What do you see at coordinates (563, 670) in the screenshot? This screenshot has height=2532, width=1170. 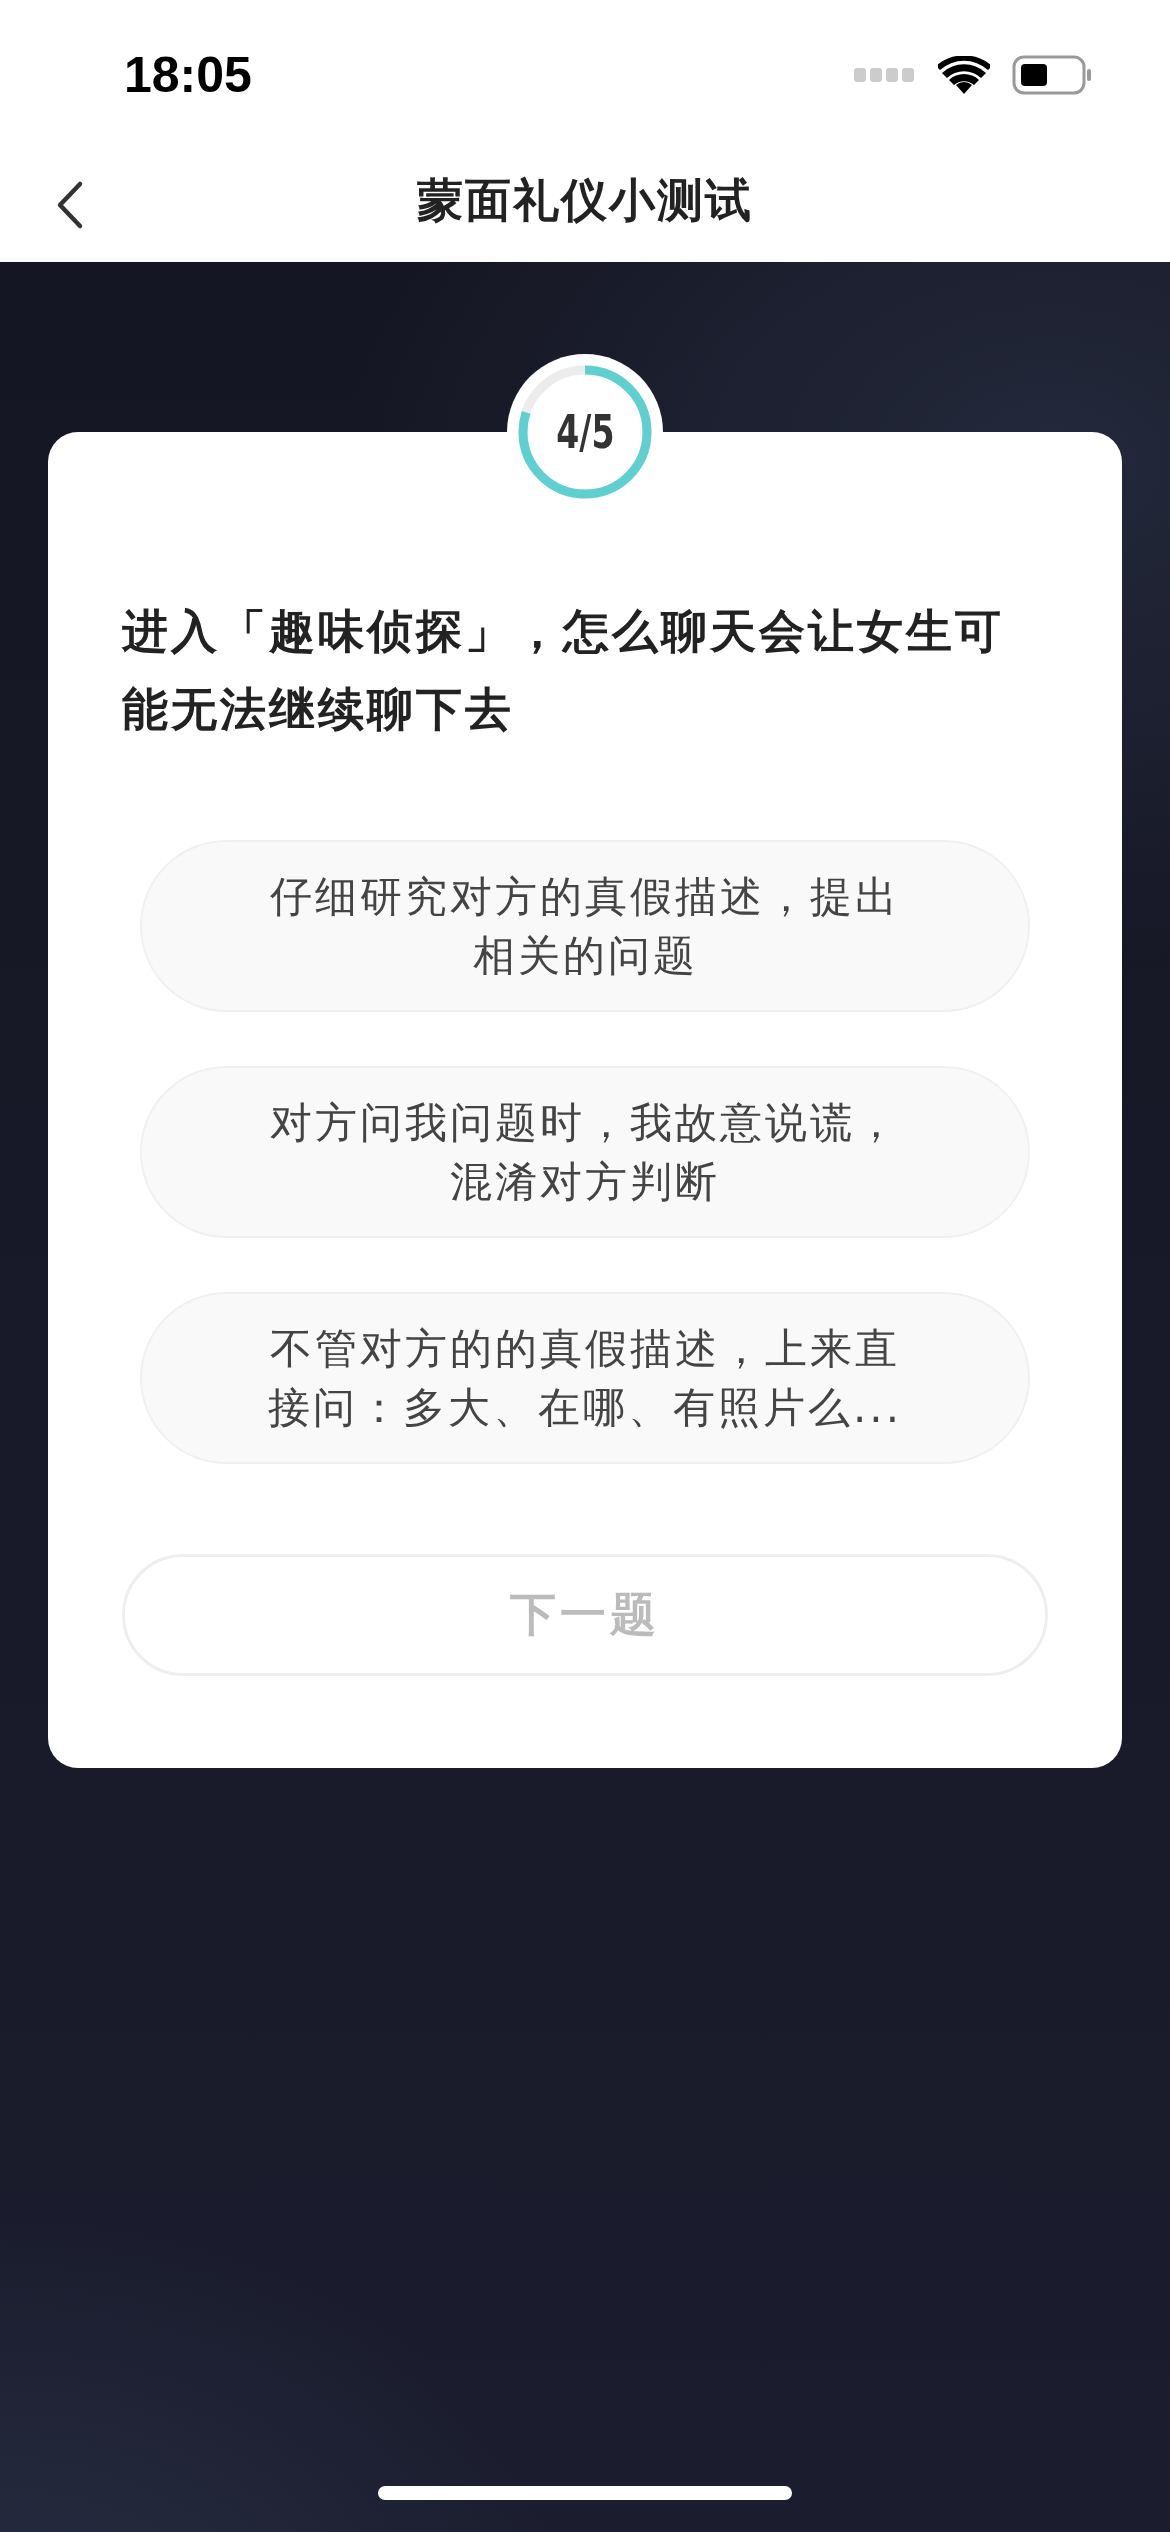 I see `question-text: 进入「趣味侦探」，怎么聊天会让女生可能无法继续聊下去` at bounding box center [563, 670].